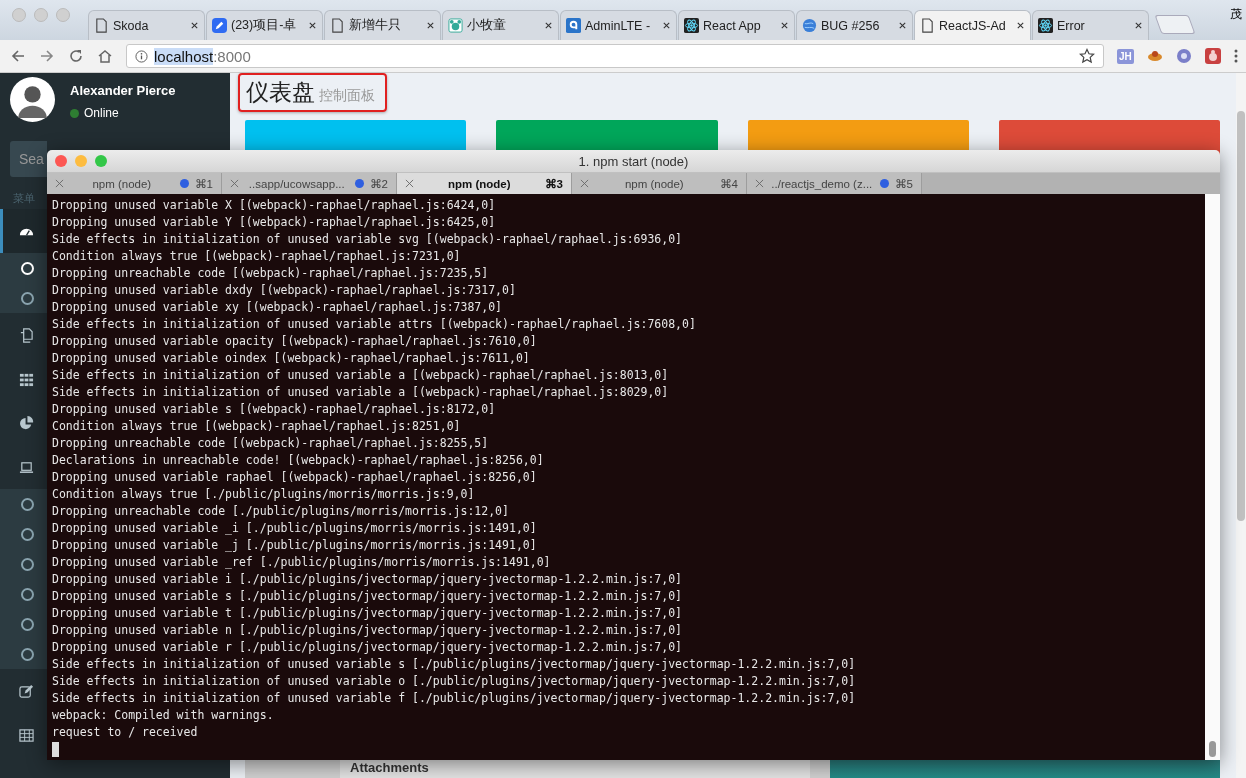 This screenshot has width=1246, height=778. I want to click on search-field: Sea, so click(28, 159).